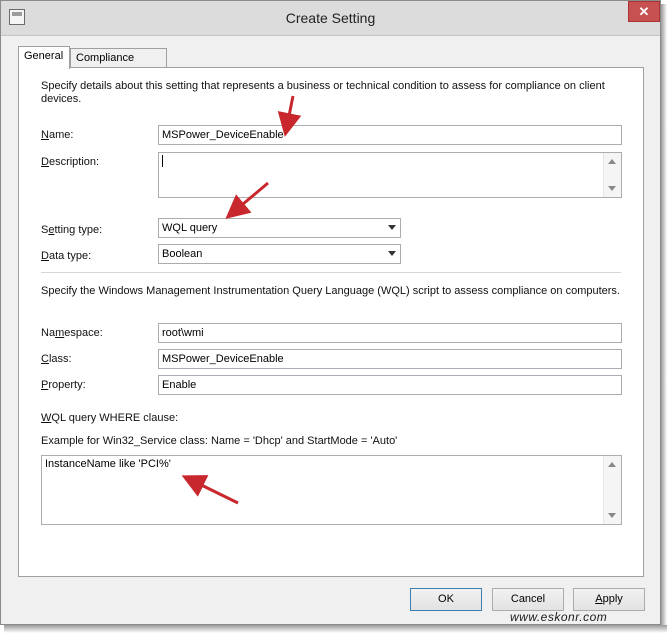  Describe the element at coordinates (289, 116) in the screenshot. I see `annotation-arrow-name` at that location.